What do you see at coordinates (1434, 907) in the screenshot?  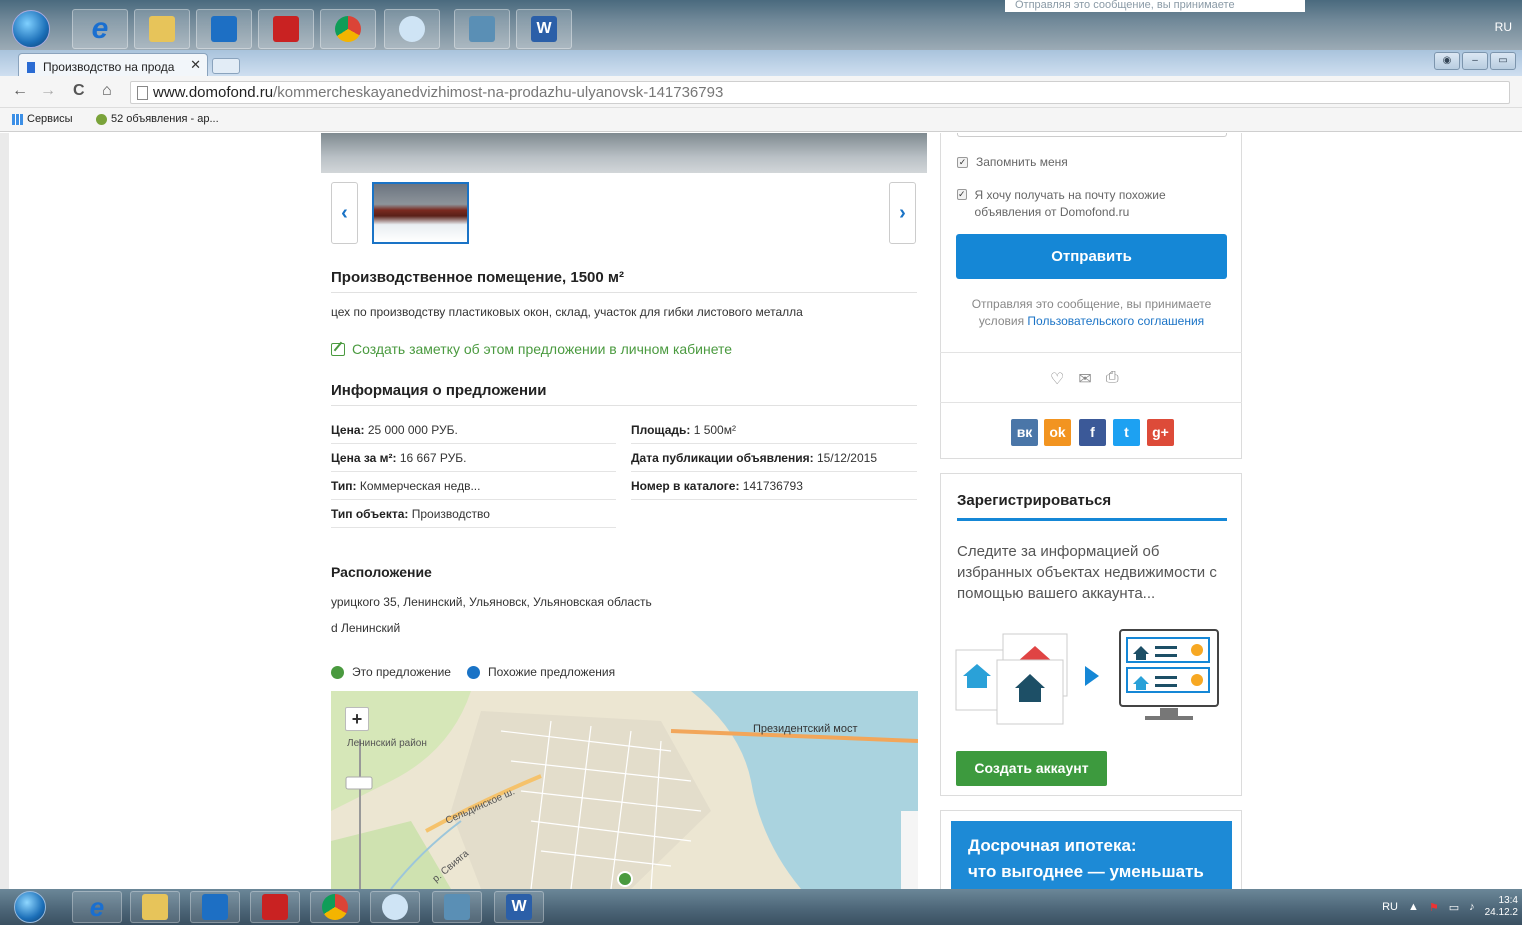 I see `action-center-flag-icon: ⚑` at bounding box center [1434, 907].